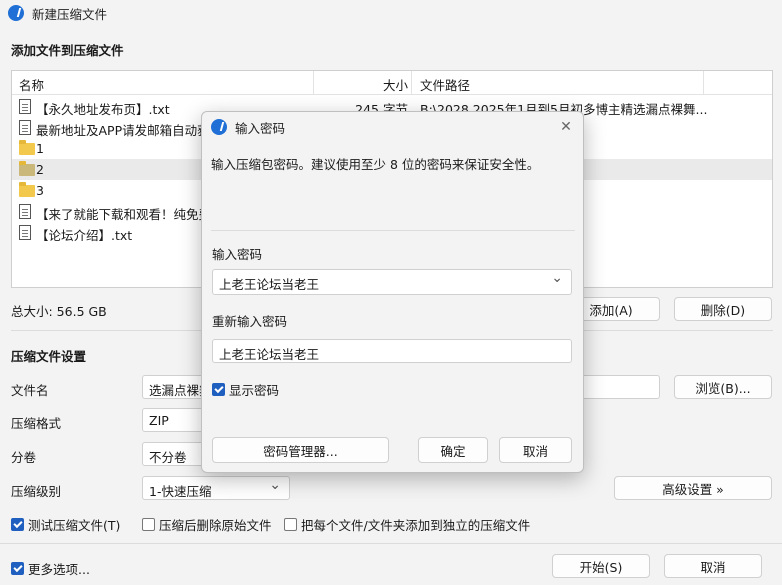 Image resolution: width=782 pixels, height=585 pixels. What do you see at coordinates (453, 450) in the screenshot?
I see `ok-button: 确定` at bounding box center [453, 450].